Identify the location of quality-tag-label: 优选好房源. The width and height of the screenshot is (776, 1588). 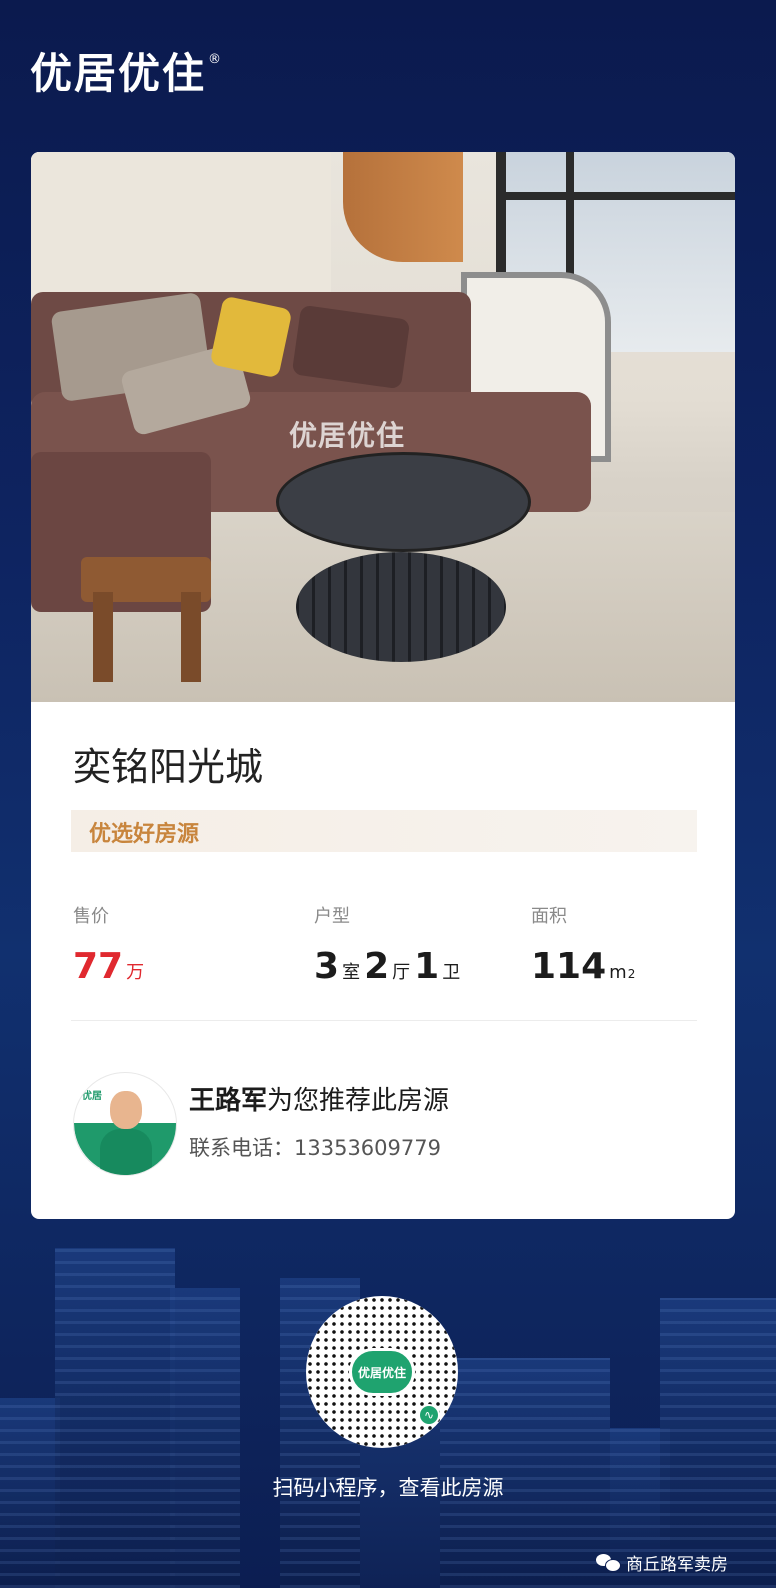
(144, 834).